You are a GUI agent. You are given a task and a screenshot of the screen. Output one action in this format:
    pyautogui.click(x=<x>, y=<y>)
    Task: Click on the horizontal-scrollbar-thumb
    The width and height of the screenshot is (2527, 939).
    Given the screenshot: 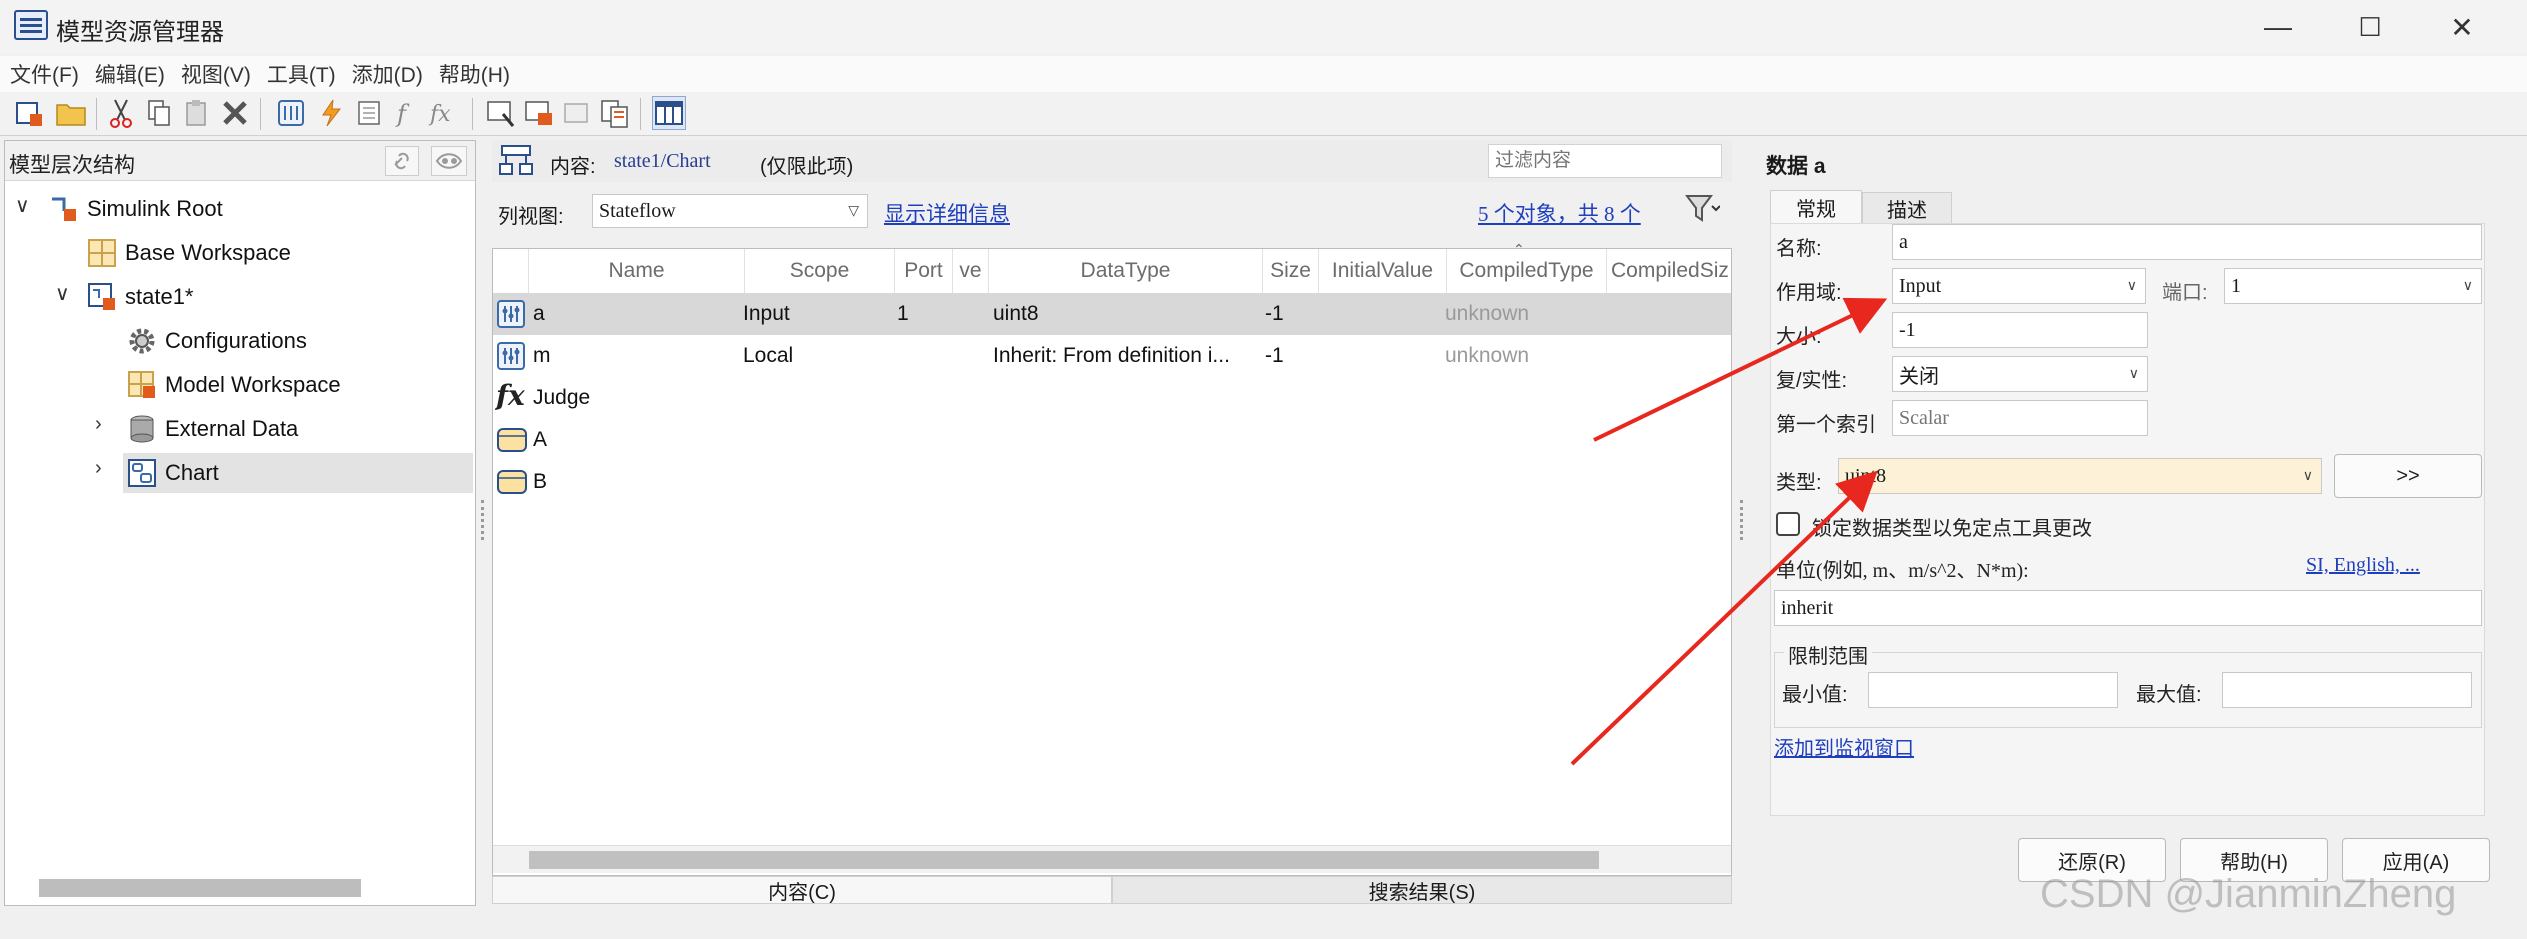 What is the action you would take?
    pyautogui.click(x=1064, y=860)
    